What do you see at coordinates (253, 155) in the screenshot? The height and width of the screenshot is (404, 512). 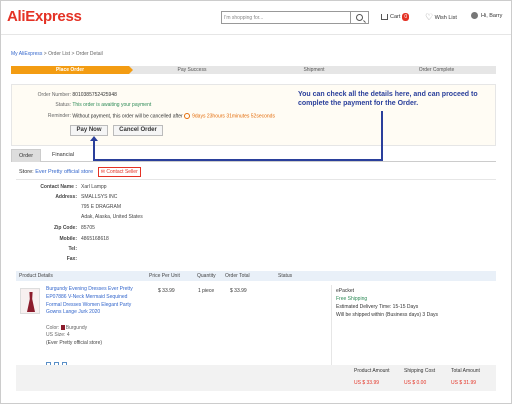 I see `detail-tabs: Order Financial` at bounding box center [253, 155].